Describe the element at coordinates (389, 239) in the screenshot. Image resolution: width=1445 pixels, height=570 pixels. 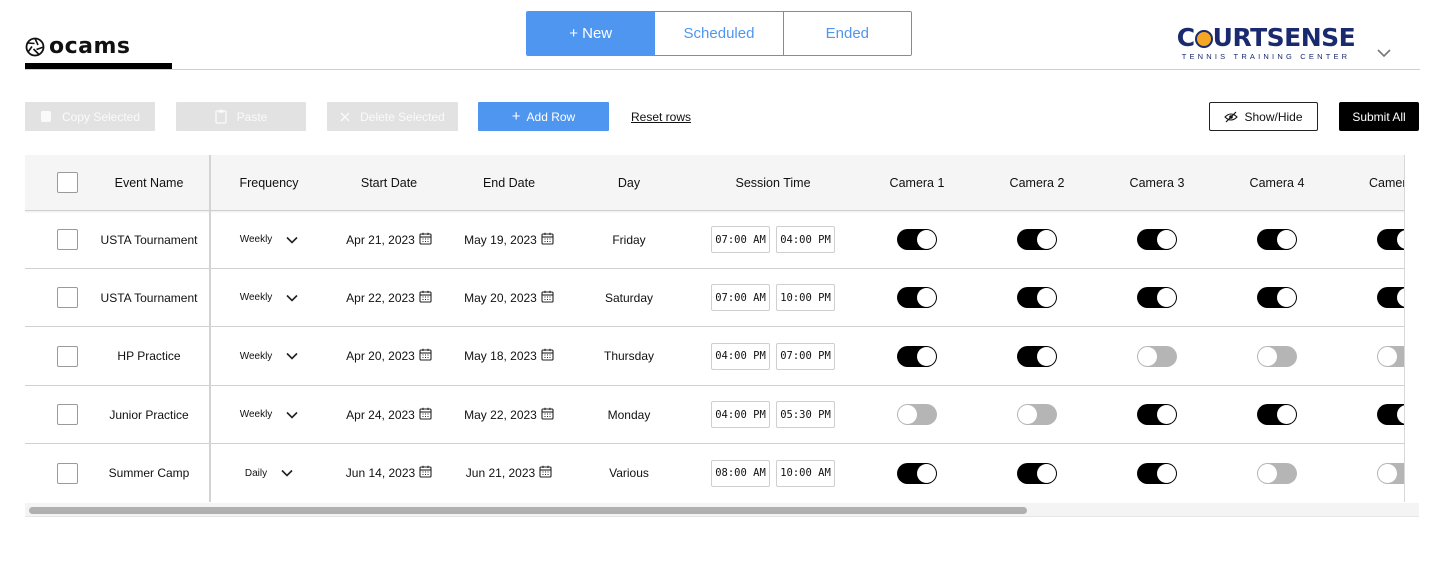
I see `start-date-picker: Apr 21, 2023` at that location.